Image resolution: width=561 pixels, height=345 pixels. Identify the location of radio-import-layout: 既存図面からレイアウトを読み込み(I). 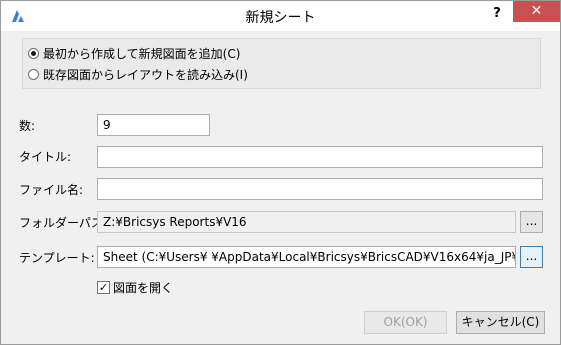
(138, 74).